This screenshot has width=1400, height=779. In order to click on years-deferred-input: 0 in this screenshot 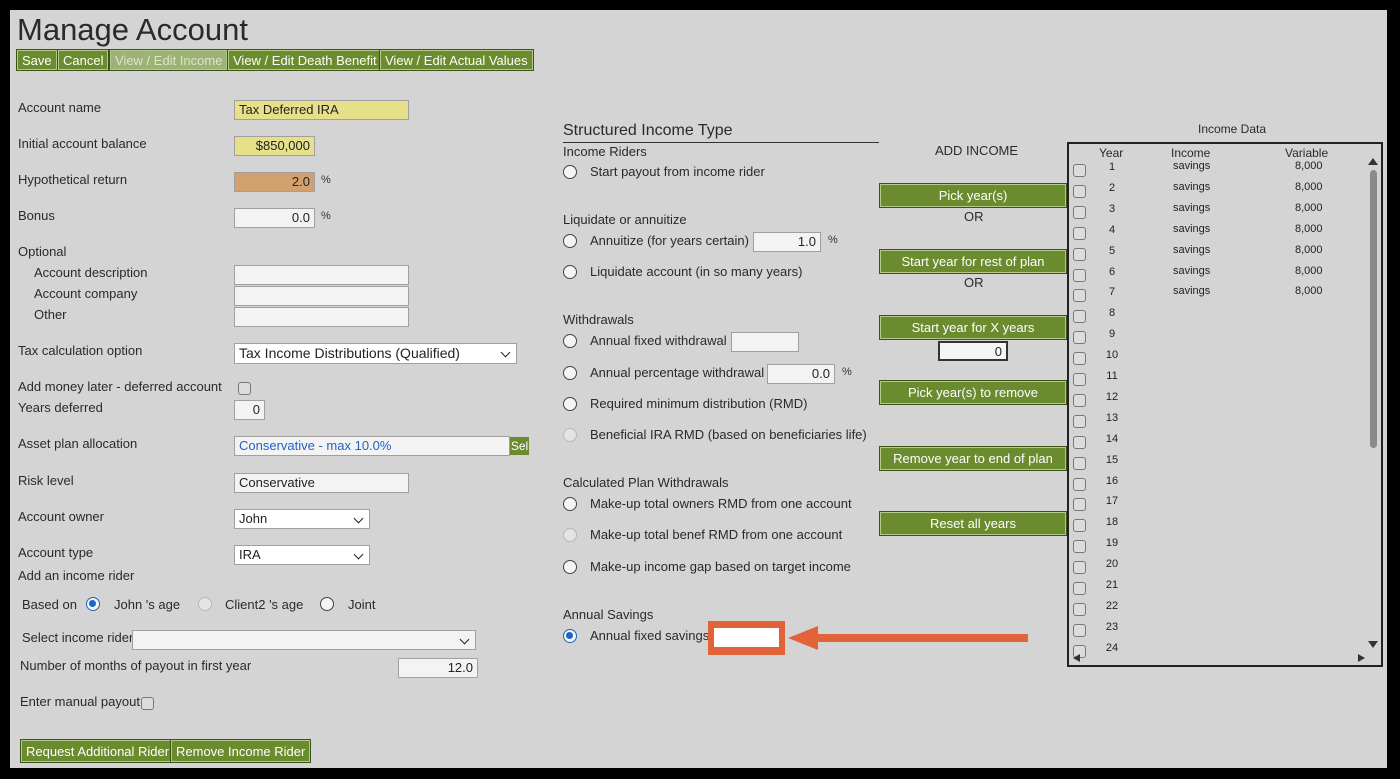, I will do `click(249, 410)`.